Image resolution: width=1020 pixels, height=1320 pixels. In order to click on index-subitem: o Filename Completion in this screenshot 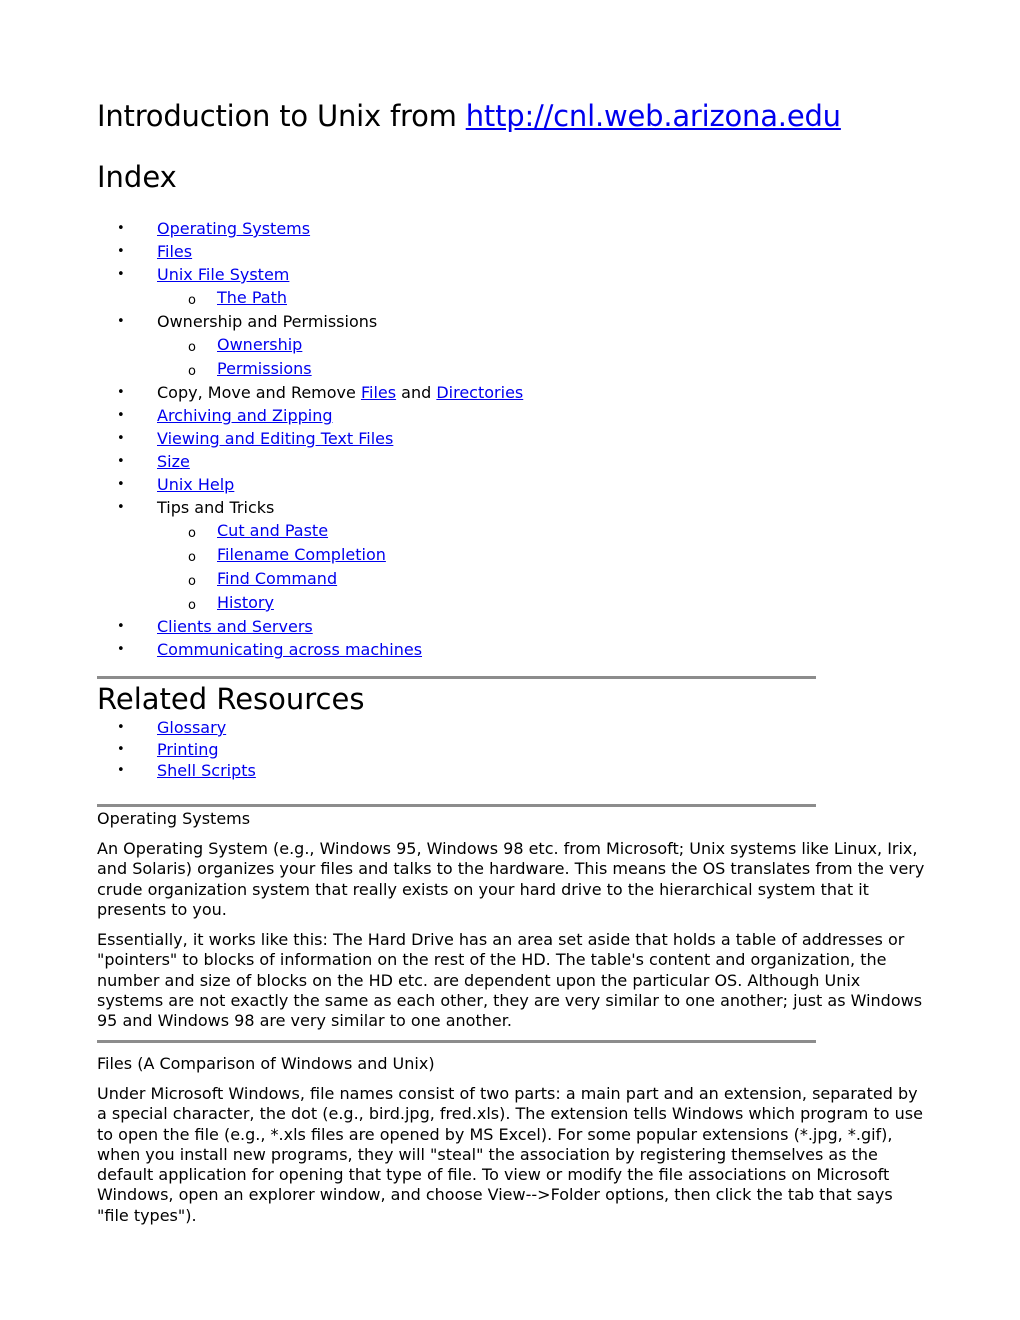, I will do `click(310, 556)`.